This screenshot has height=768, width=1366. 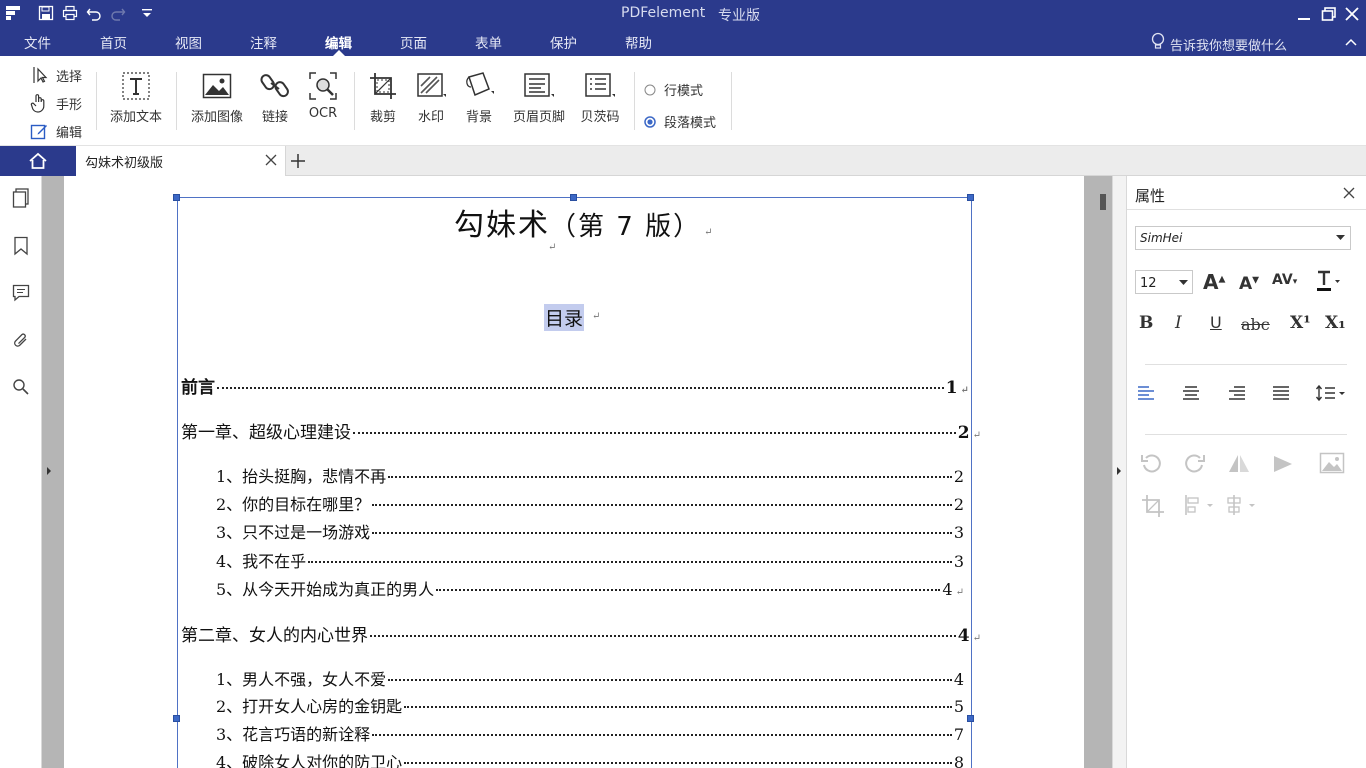 What do you see at coordinates (1146, 323) in the screenshot?
I see `bold-button: B` at bounding box center [1146, 323].